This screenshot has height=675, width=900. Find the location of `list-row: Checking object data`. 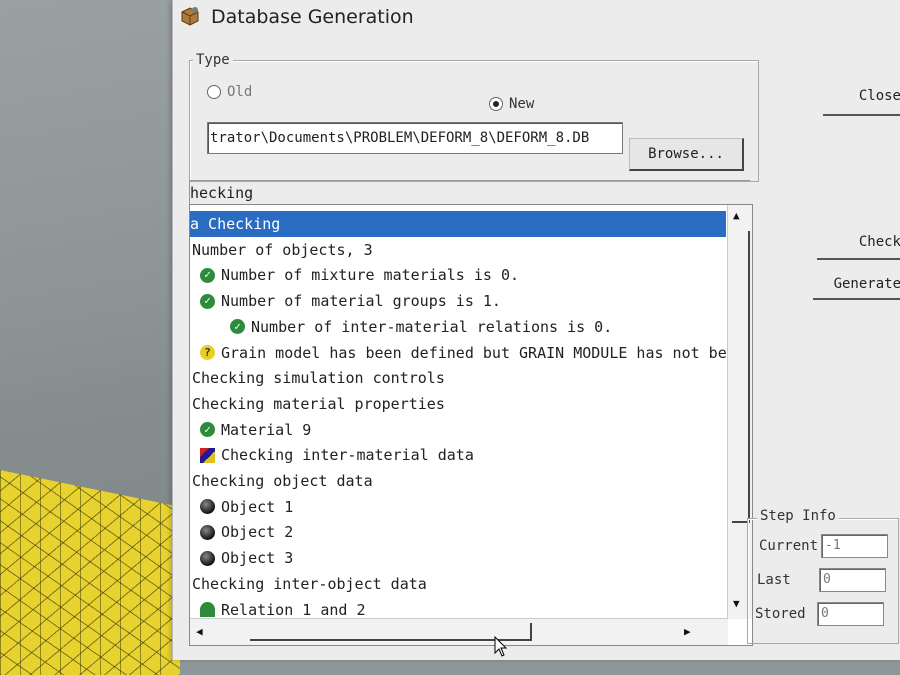

list-row: Checking object data is located at coordinates (282, 481).